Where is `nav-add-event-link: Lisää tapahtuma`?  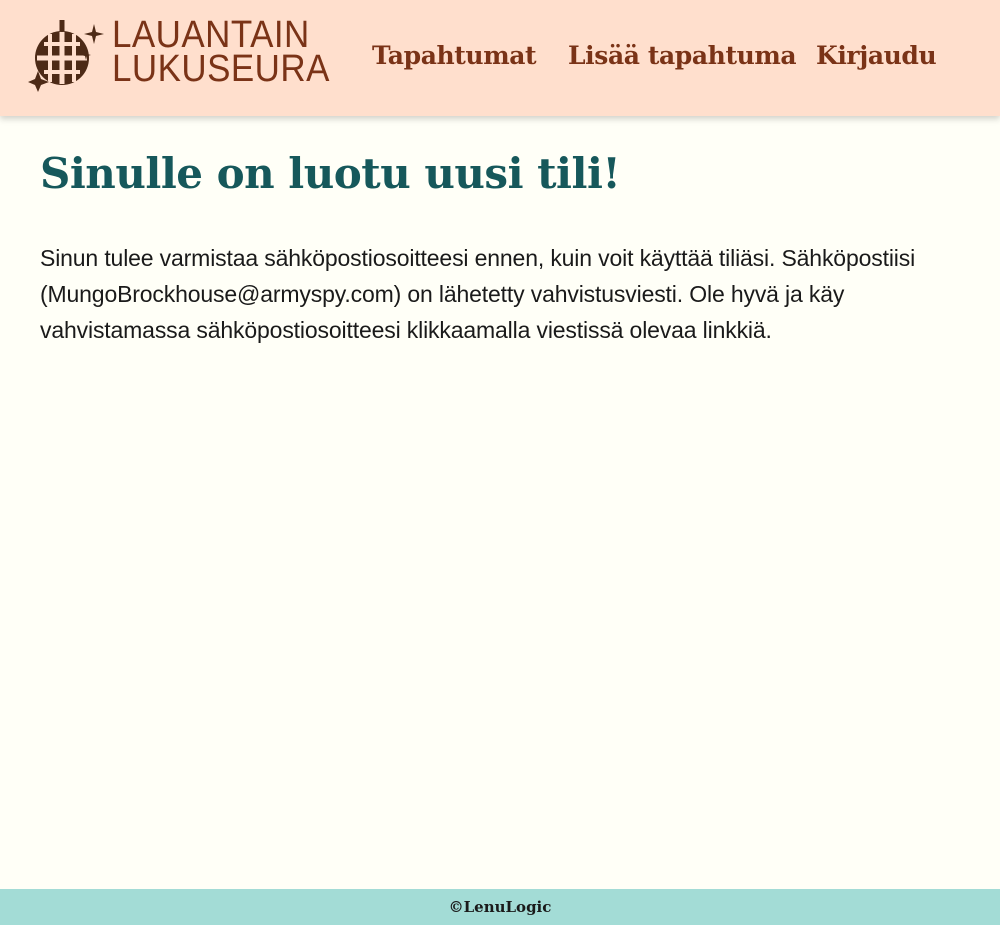 nav-add-event-link: Lisää tapahtuma is located at coordinates (682, 55).